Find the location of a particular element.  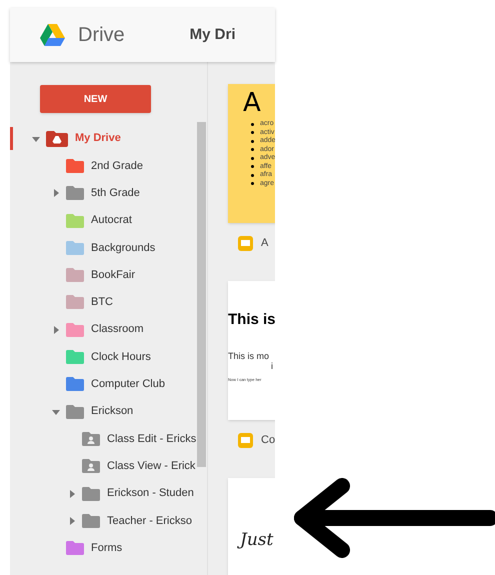

folder-tree-item: 2nd Grade is located at coordinates (104, 166).